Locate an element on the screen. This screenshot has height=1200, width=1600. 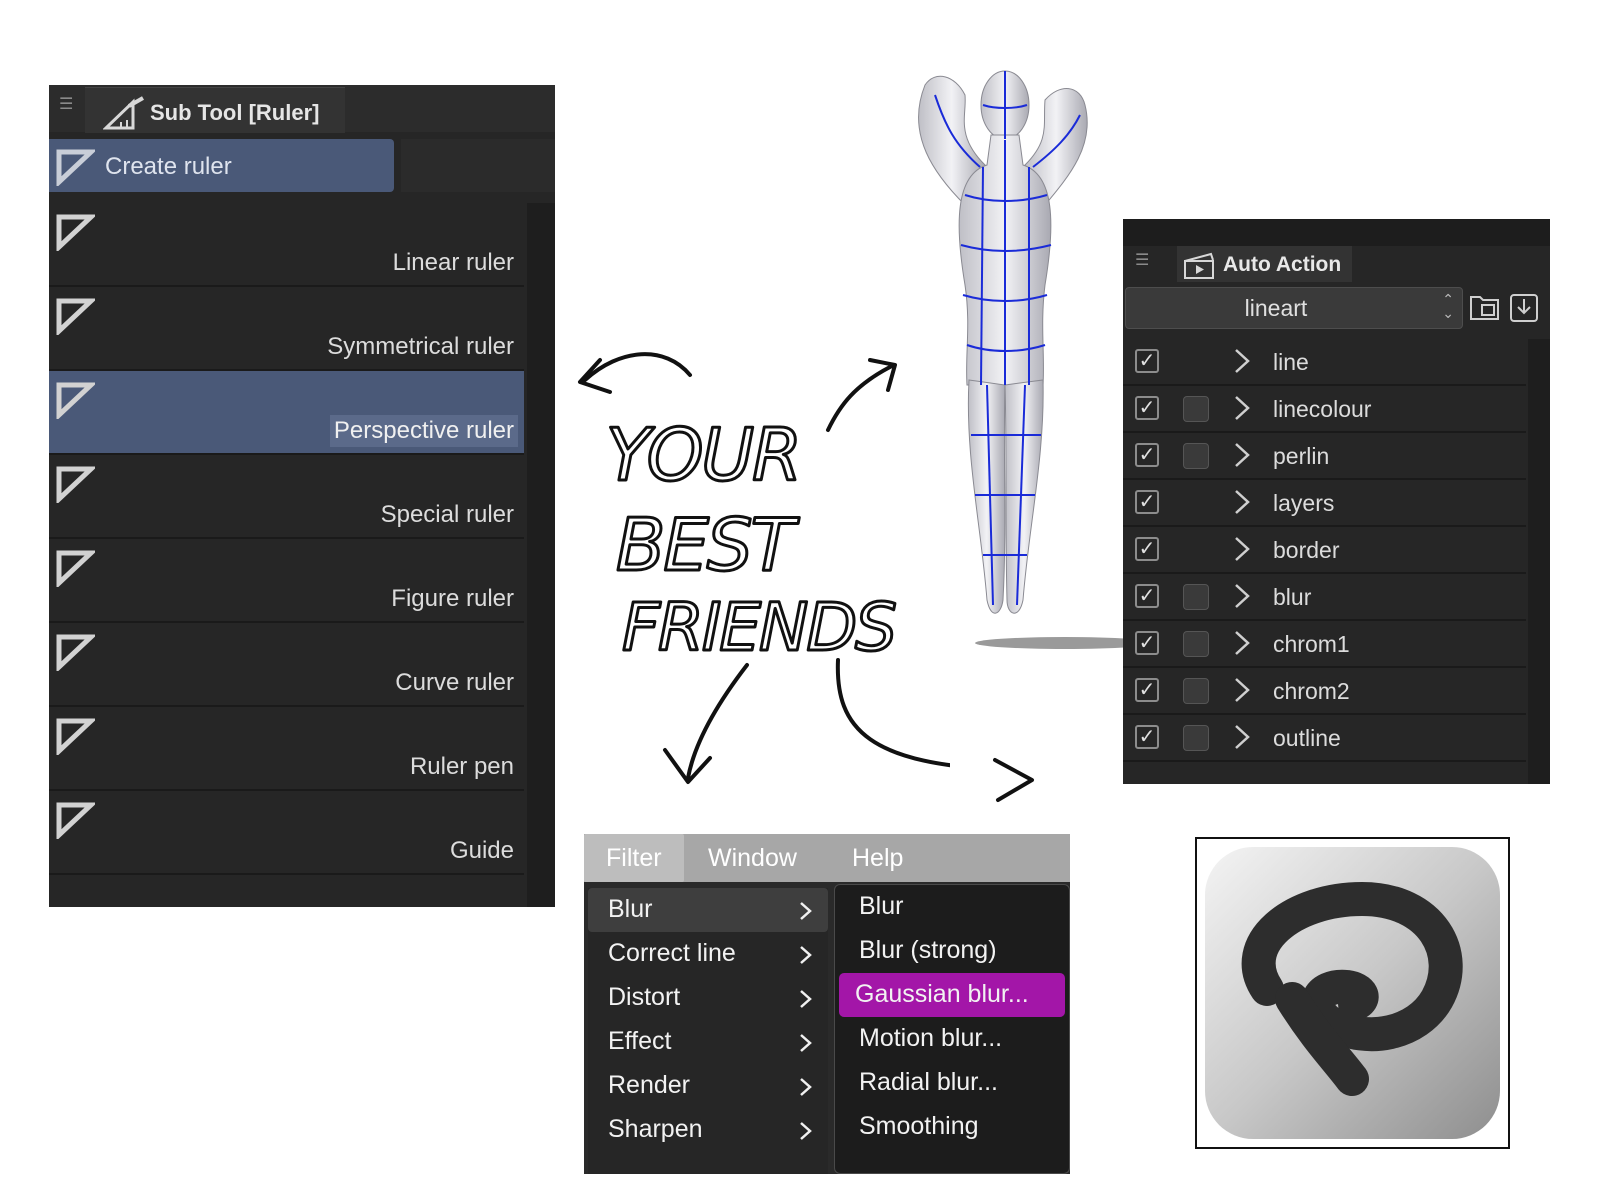
arrow-down-right is located at coordinates (923, 715).